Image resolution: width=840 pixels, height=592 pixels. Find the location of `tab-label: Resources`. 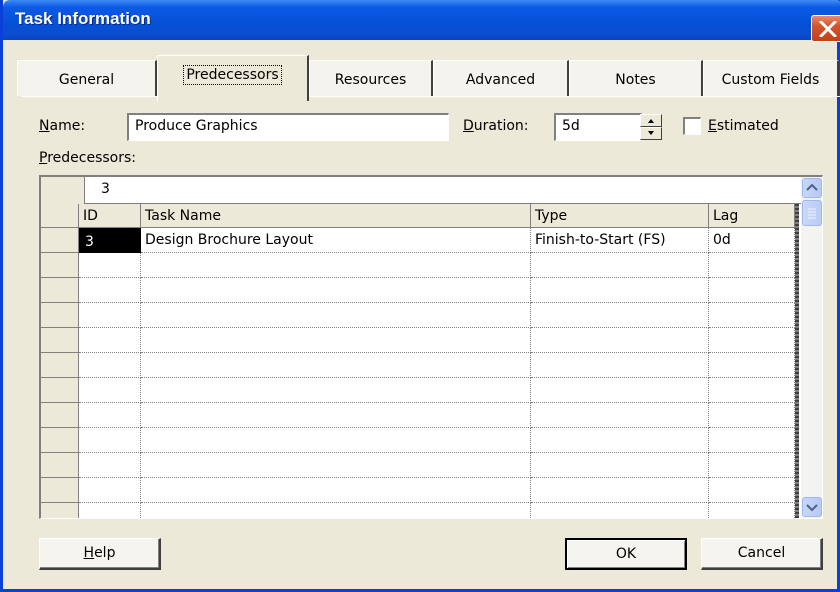

tab-label: Resources is located at coordinates (370, 80).